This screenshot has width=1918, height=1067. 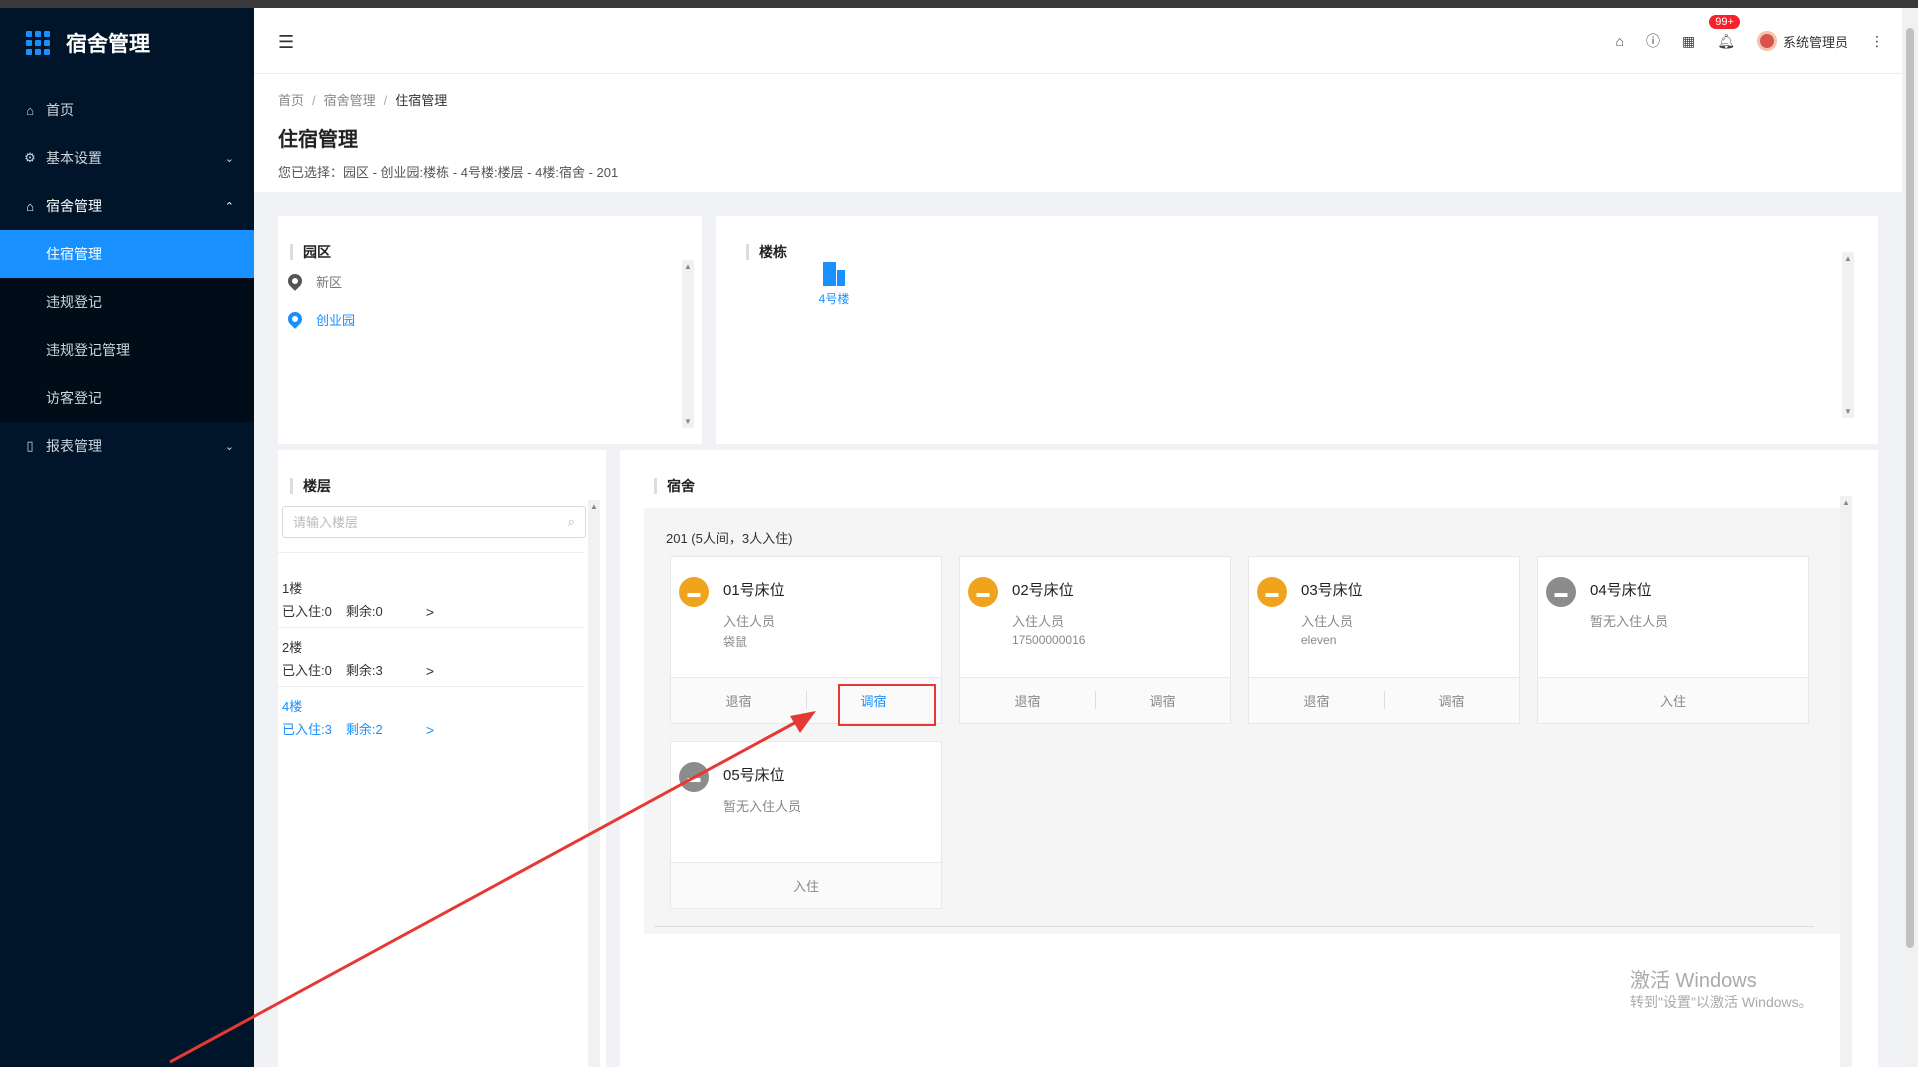 I want to click on windows-activation-watermark: 激活 Windows, so click(x=1693, y=981).